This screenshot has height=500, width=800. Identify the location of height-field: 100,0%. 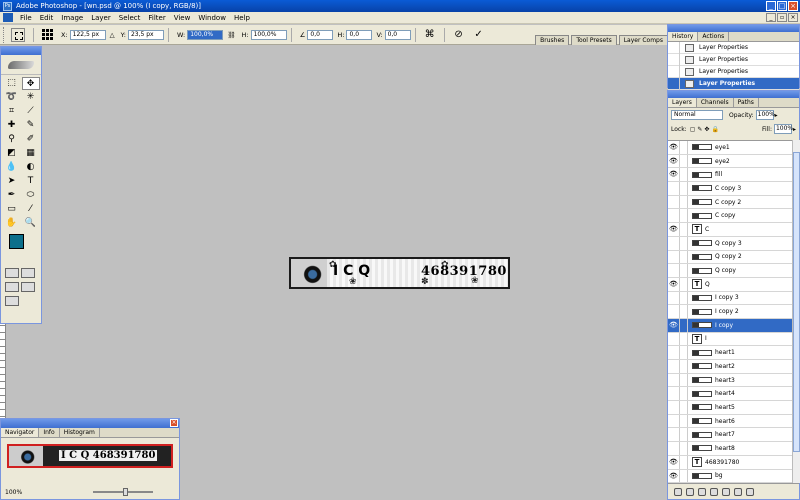
(268, 34).